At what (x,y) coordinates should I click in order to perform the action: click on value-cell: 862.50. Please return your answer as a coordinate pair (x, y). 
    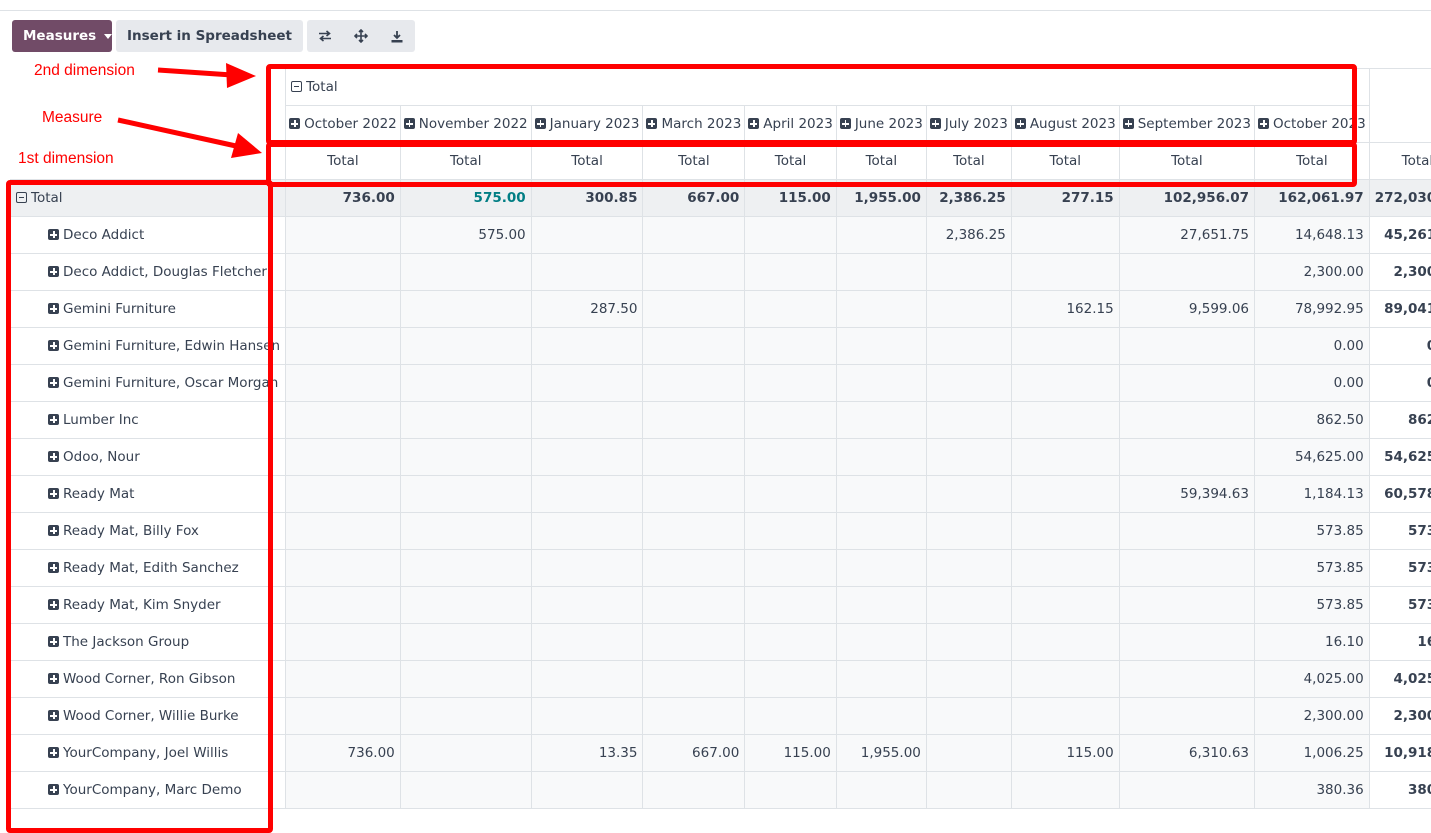
    Looking at the image, I should click on (1312, 420).